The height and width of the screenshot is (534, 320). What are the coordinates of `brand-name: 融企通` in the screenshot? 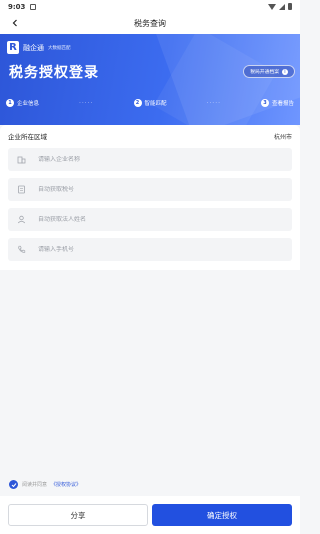 It's located at (33, 47).